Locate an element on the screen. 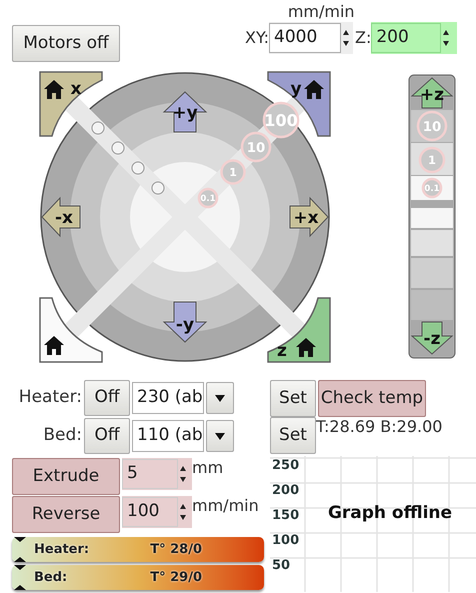 The width and height of the screenshot is (476, 593). home-z-button: z is located at coordinates (299, 330).